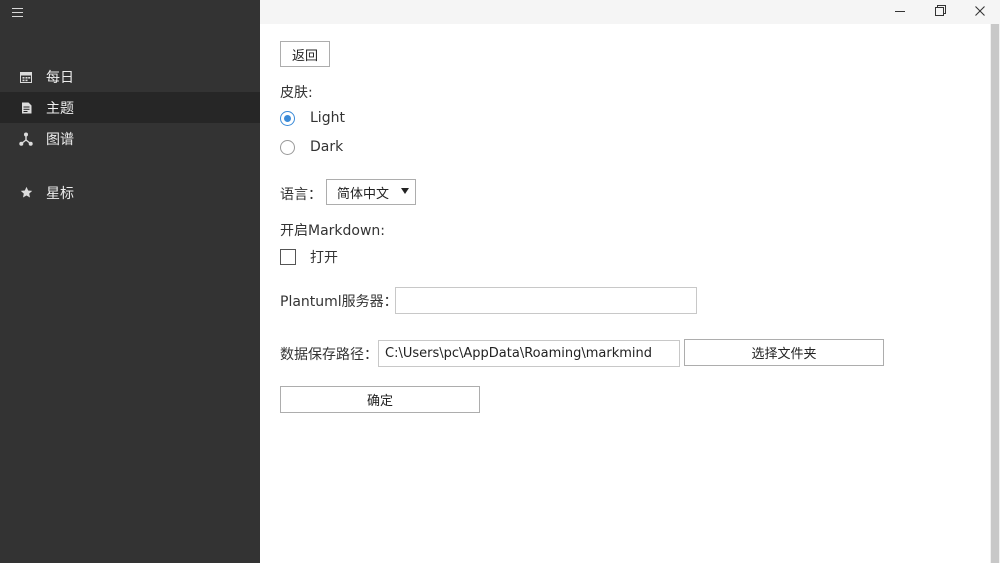  I want to click on markdown-label: 开启Markdown:, so click(333, 231).